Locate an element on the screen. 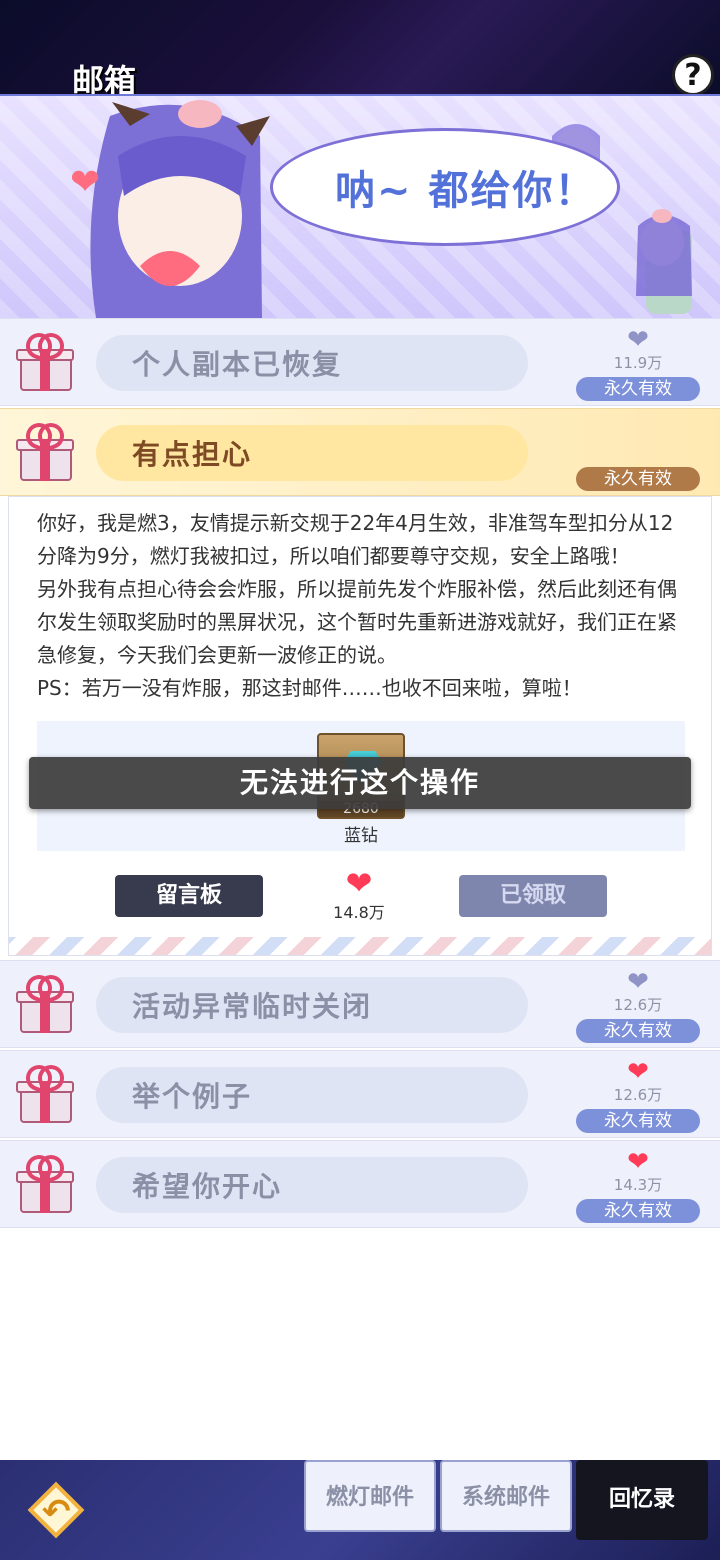  like-stat: ❤ 14.8万 is located at coordinates (359, 895).